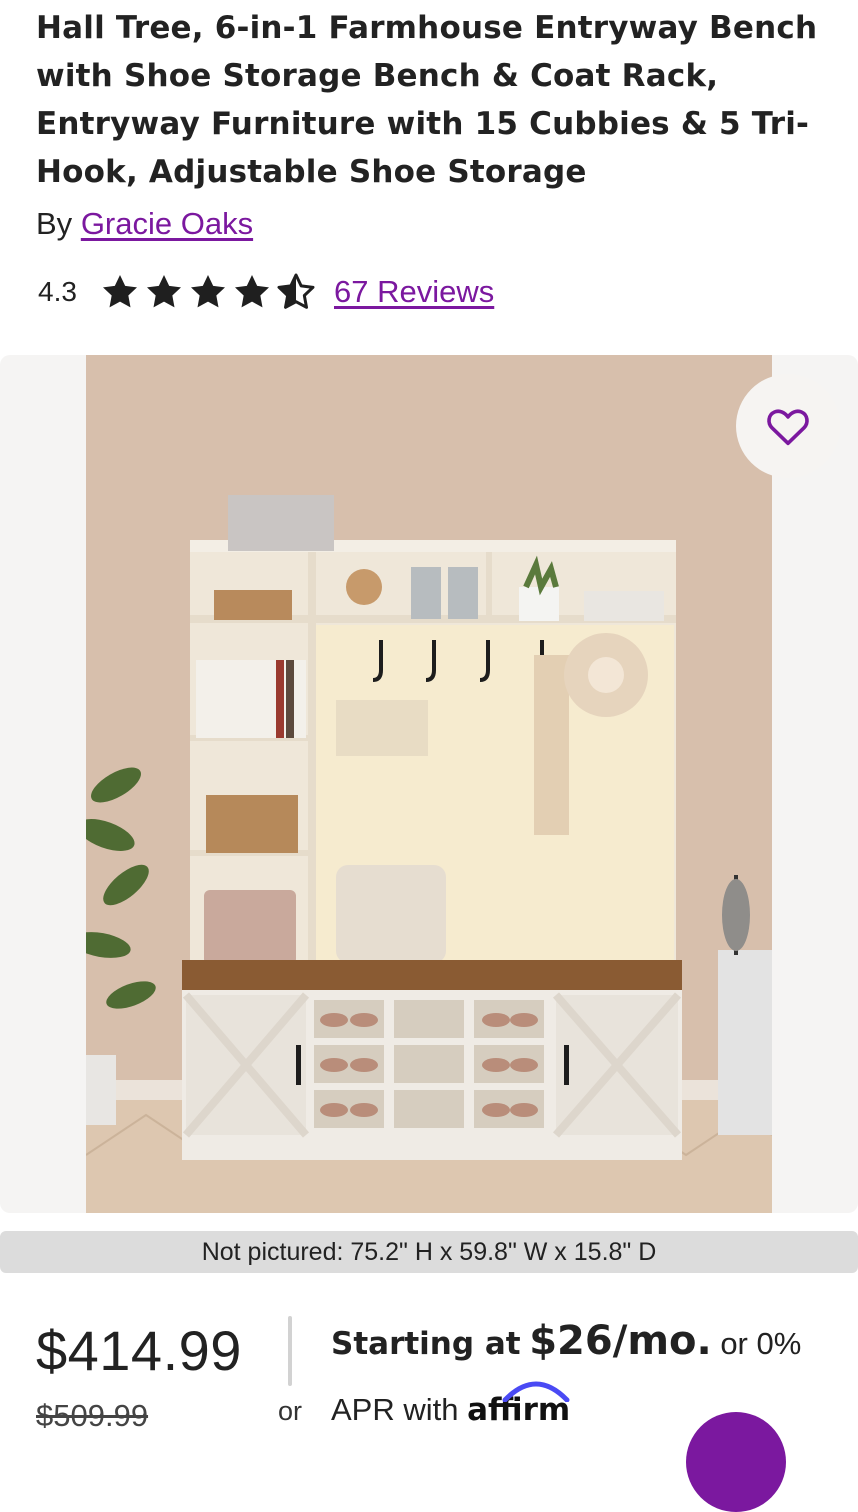  Describe the element at coordinates (290, 1411) in the screenshot. I see `or-label: or` at that location.